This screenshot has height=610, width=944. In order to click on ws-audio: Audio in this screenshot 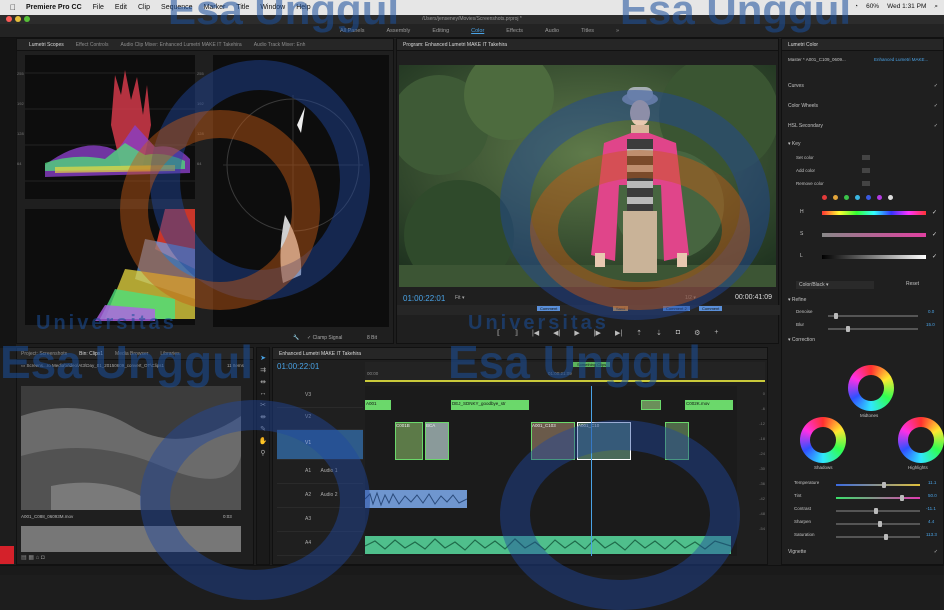, I will do `click(552, 31)`.